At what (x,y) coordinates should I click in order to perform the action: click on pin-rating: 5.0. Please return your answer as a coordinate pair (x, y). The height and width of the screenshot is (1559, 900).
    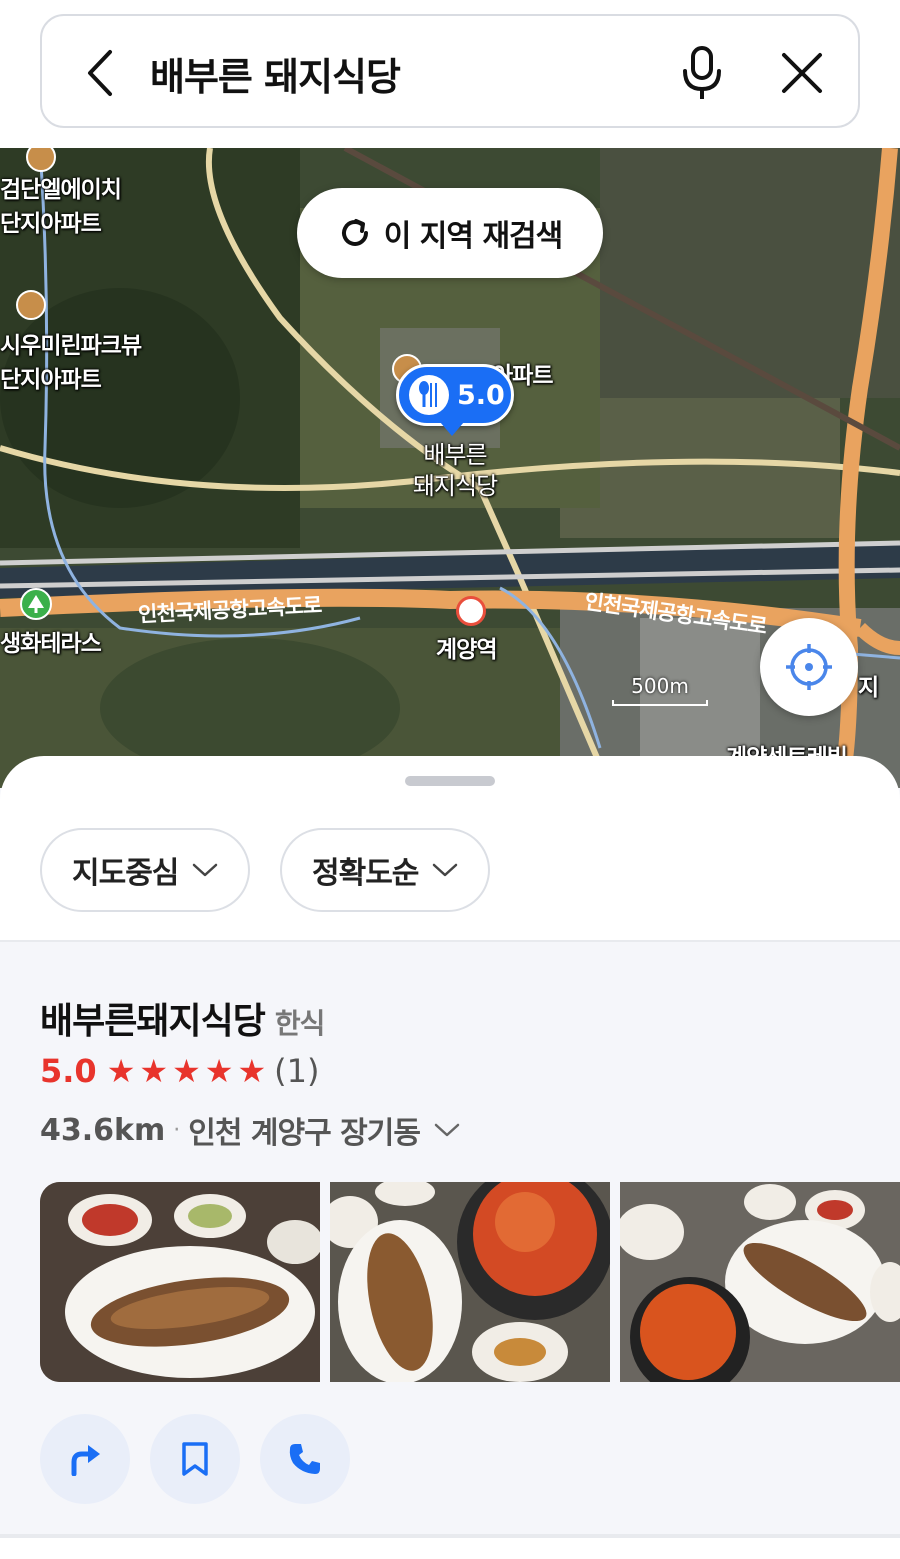
    Looking at the image, I should click on (481, 395).